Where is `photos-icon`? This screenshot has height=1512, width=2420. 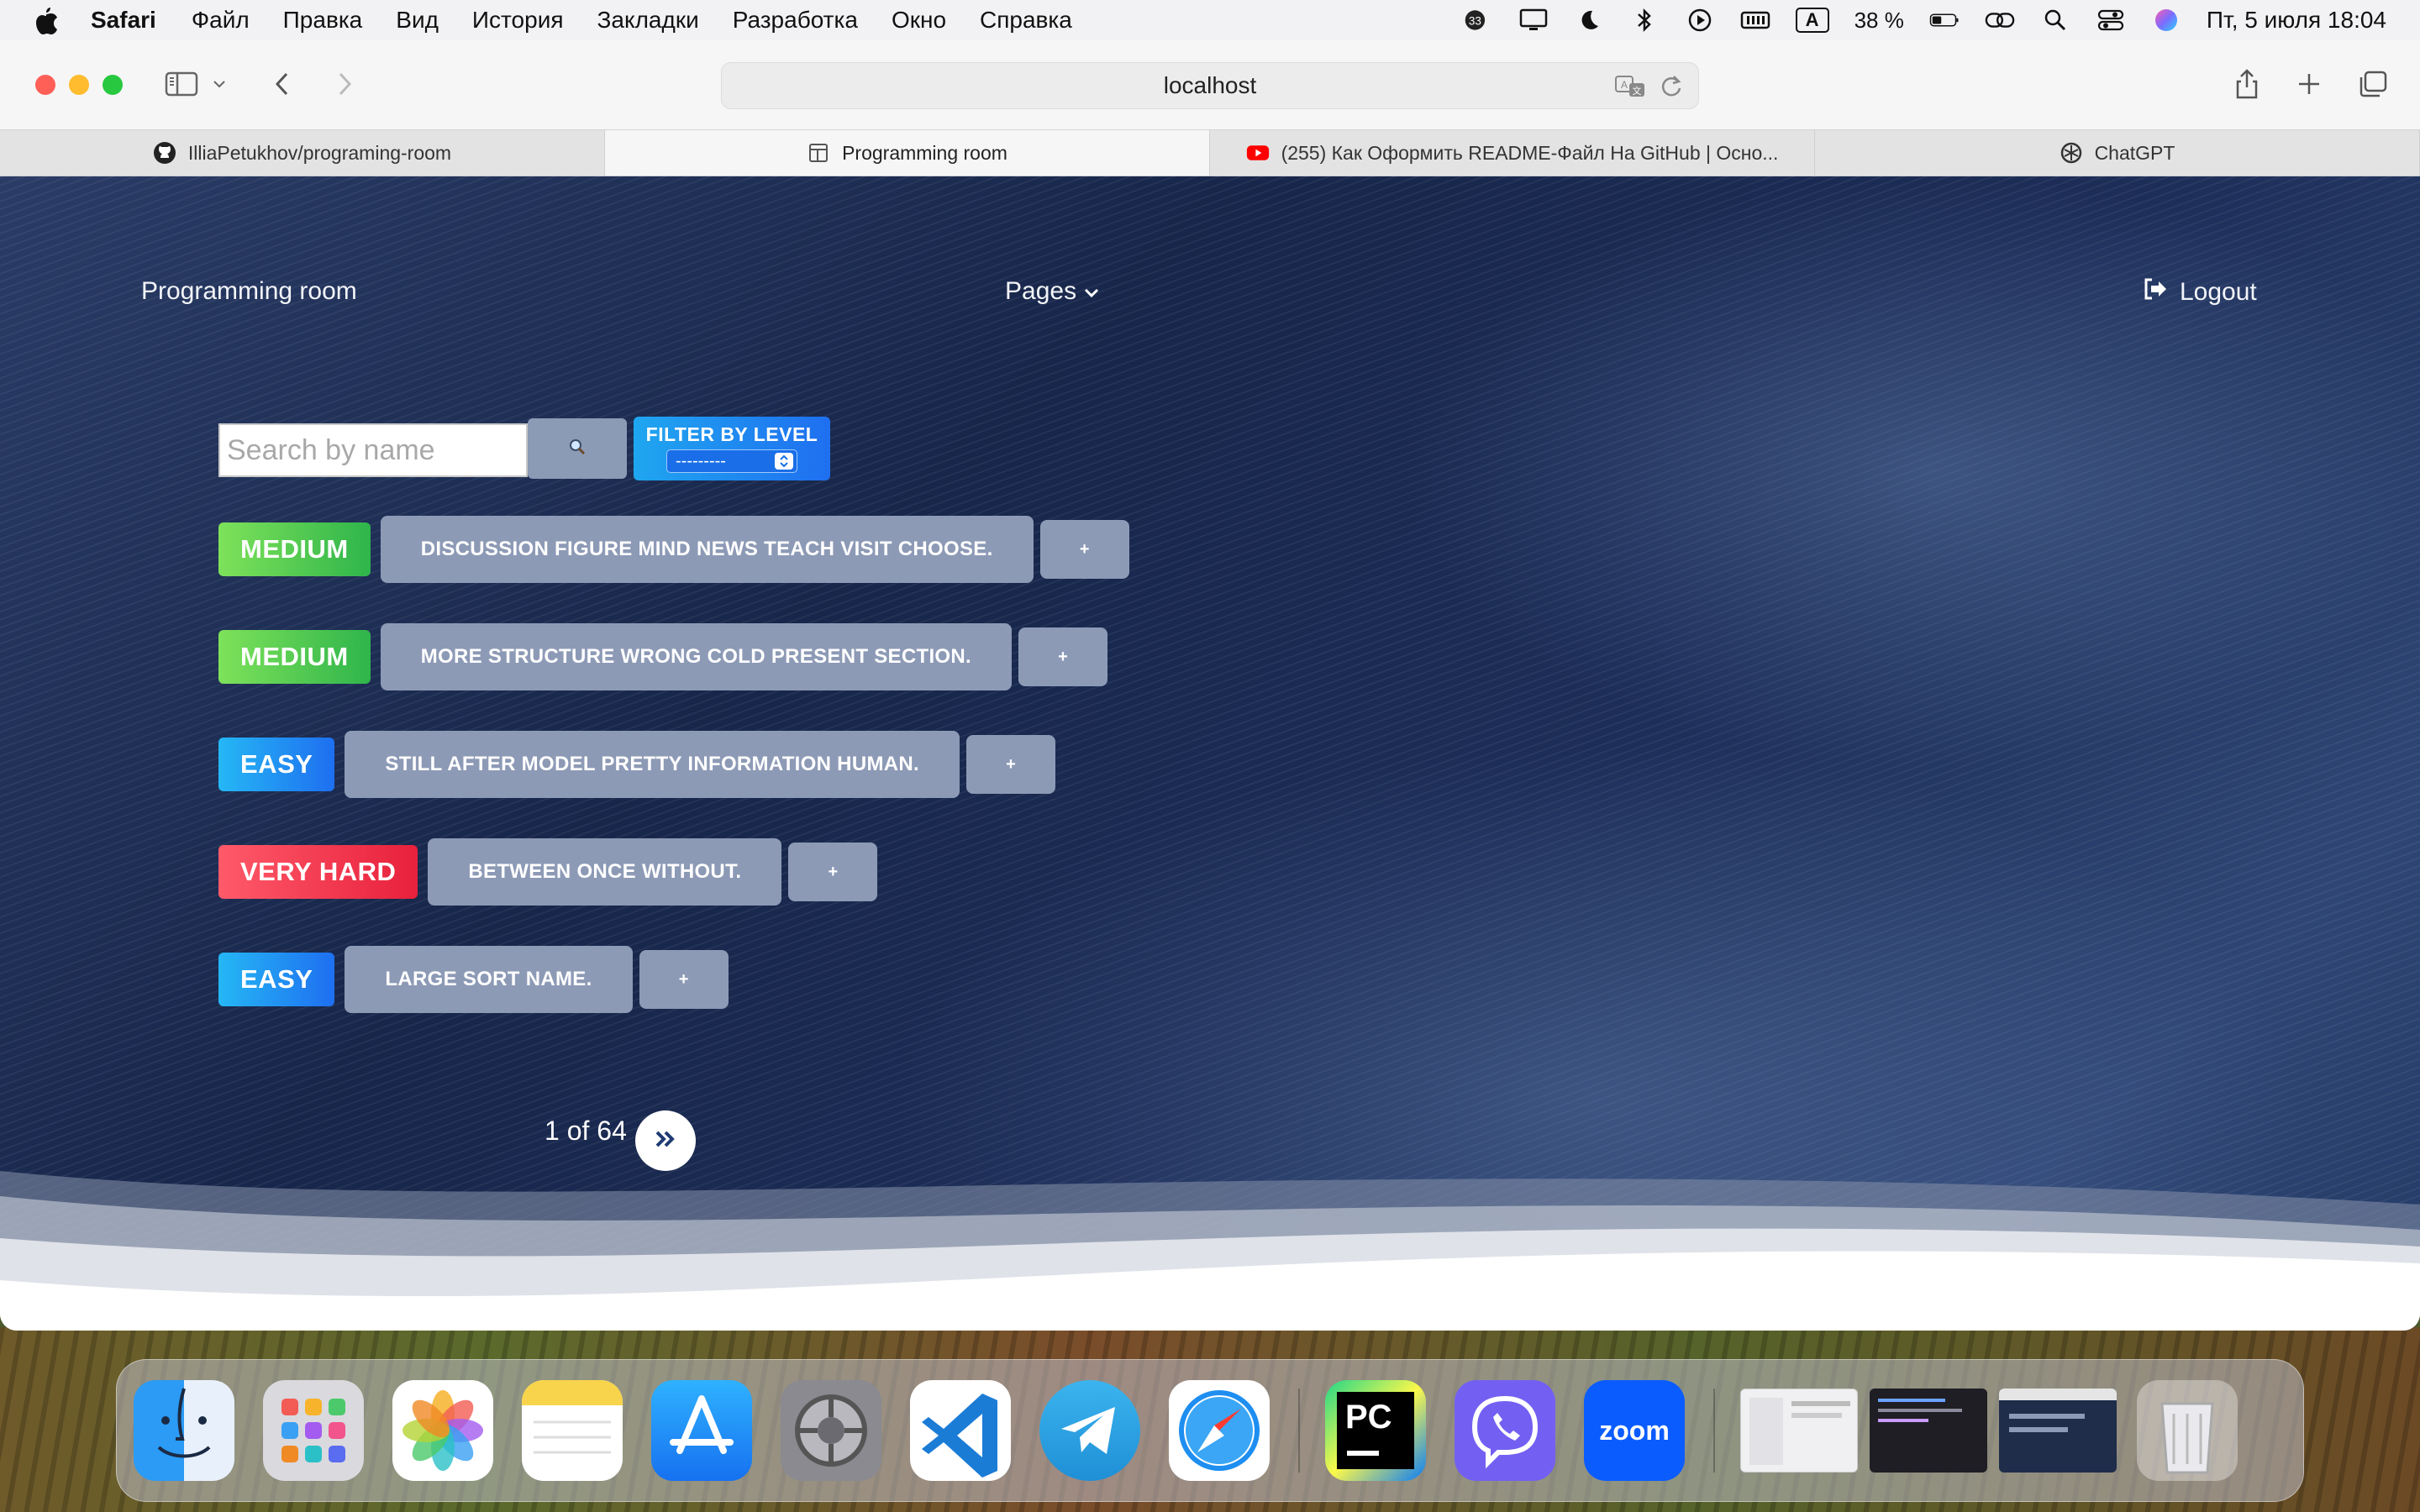
photos-icon is located at coordinates (442, 1430).